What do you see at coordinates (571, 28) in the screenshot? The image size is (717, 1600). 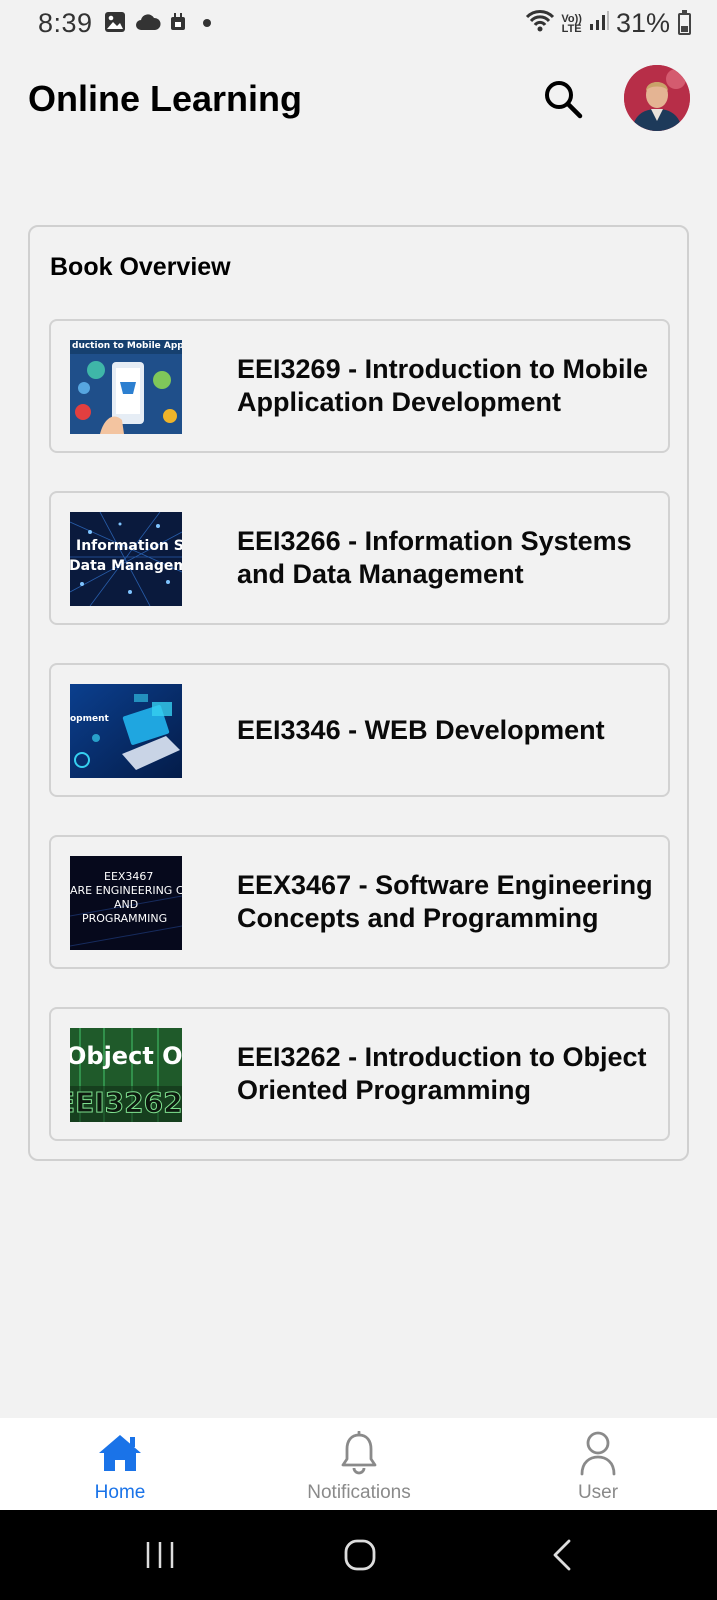 I see `volte-bottom-label: LTE` at bounding box center [571, 28].